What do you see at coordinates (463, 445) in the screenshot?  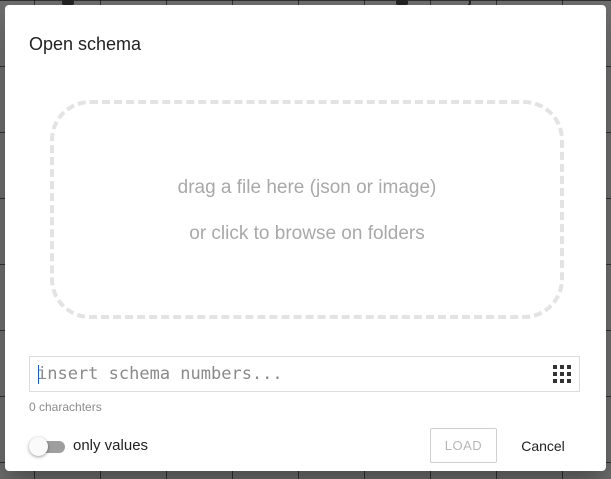 I see `load-button: LOAD` at bounding box center [463, 445].